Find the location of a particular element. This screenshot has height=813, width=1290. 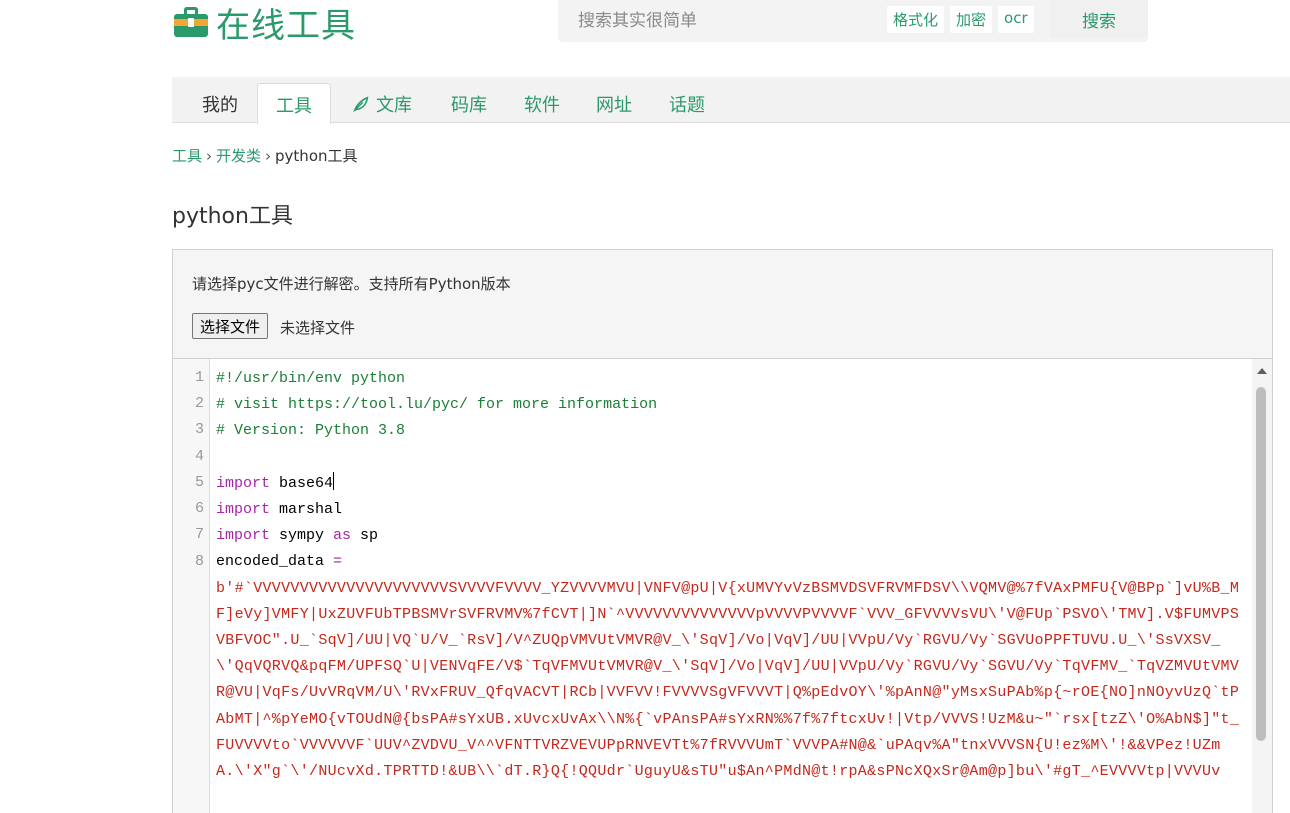

main-nav: 我的 工具 文库 码库 软件 网址 话题 is located at coordinates (731, 100).